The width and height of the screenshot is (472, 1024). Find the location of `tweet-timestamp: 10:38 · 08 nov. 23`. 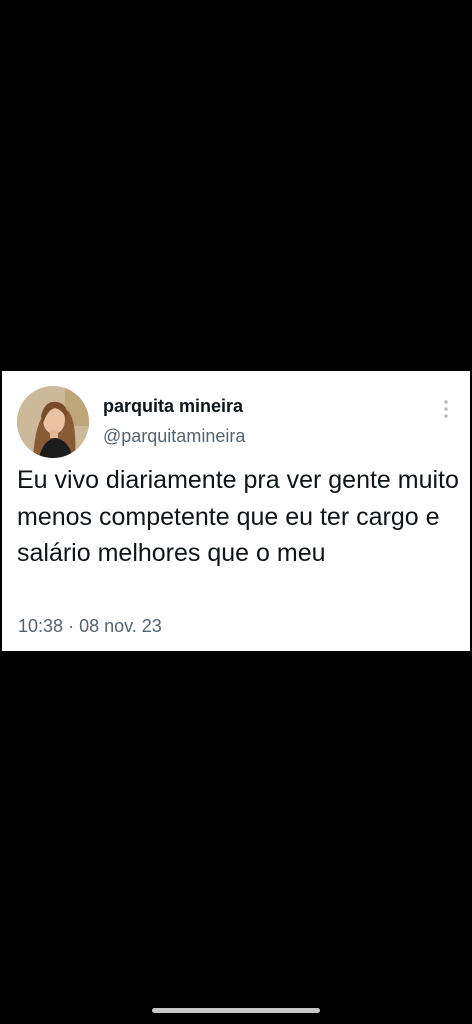

tweet-timestamp: 10:38 · 08 nov. 23 is located at coordinates (90, 626).